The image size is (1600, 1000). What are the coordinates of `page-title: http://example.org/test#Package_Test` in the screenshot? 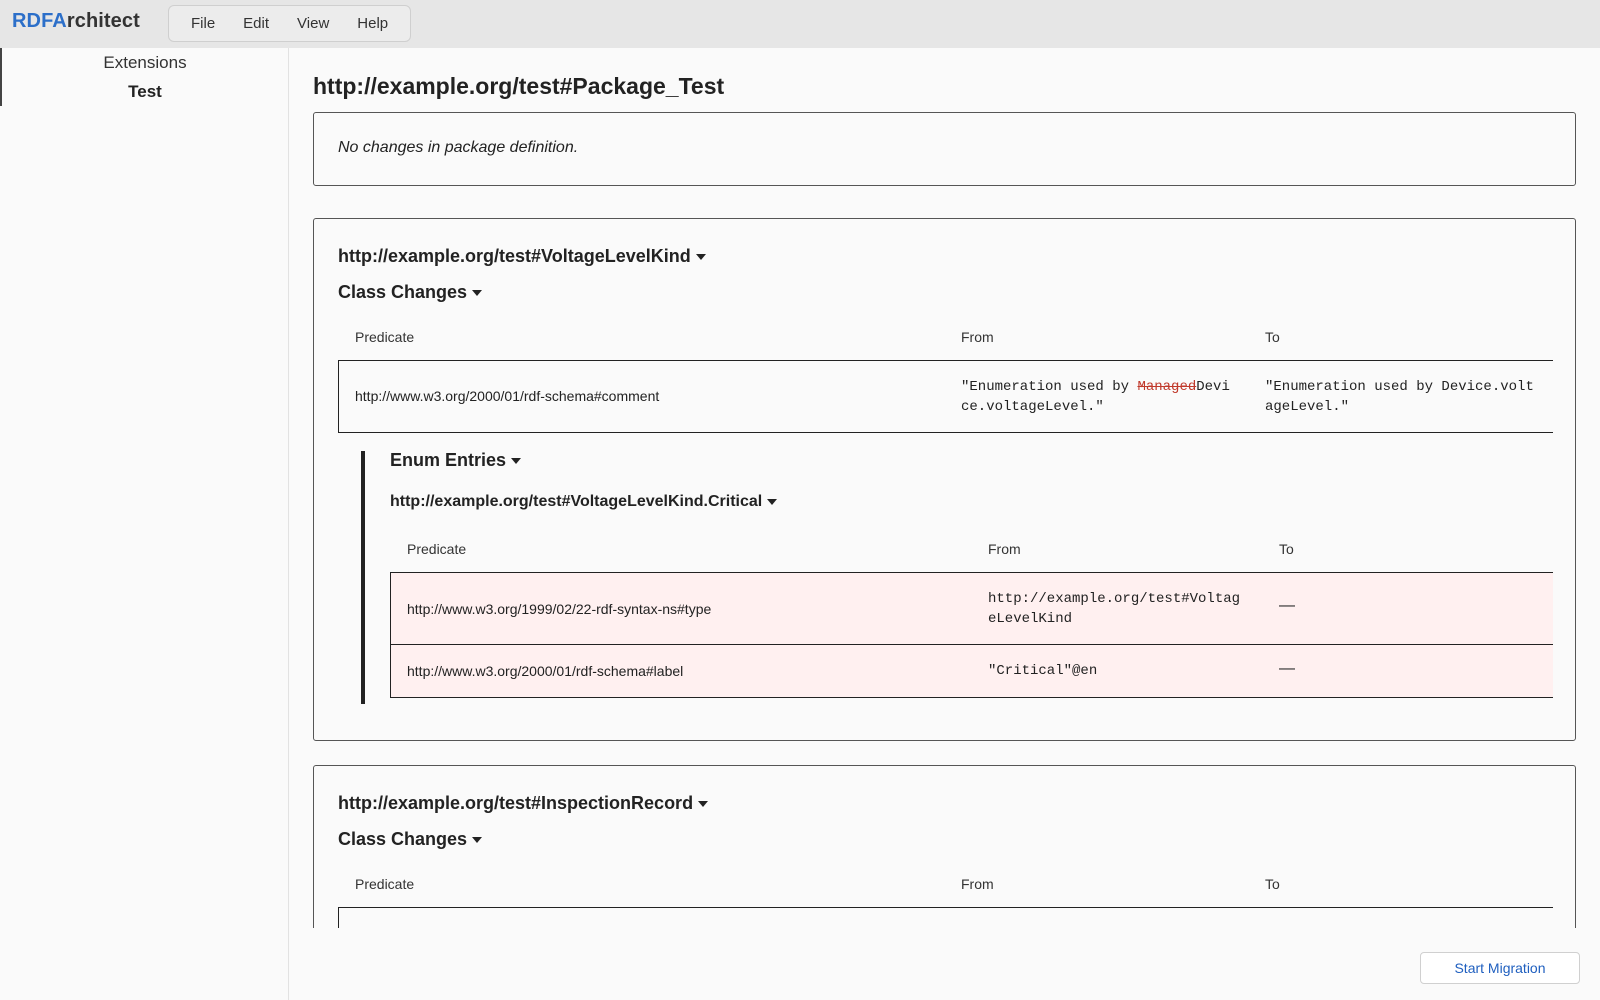 It's located at (519, 86).